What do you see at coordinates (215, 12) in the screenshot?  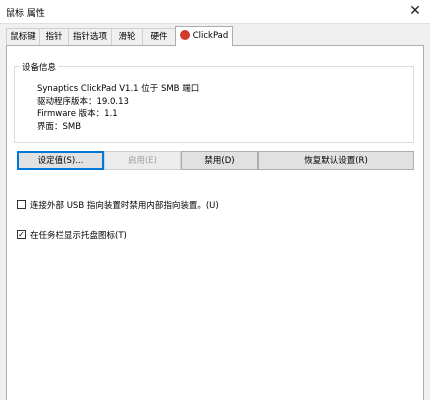 I see `title-bar: 鼠标 属性 ✕` at bounding box center [215, 12].